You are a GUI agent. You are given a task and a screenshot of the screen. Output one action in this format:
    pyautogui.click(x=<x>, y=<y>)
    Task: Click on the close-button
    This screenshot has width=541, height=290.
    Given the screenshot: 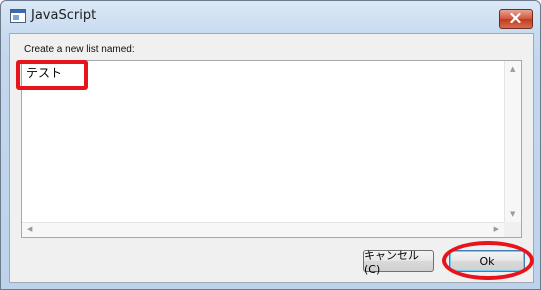 What is the action you would take?
    pyautogui.click(x=516, y=19)
    